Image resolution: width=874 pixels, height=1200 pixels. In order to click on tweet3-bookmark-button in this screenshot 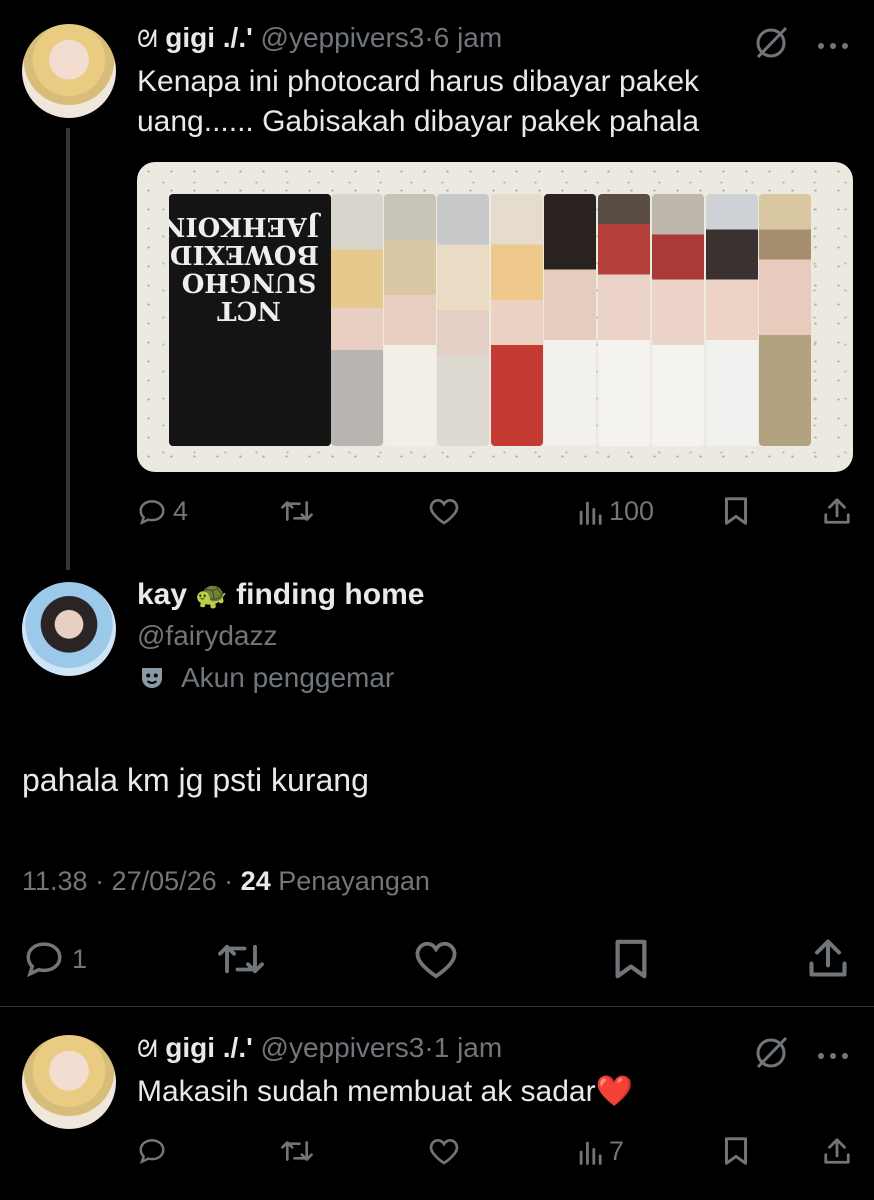, I will do `click(736, 1151)`.